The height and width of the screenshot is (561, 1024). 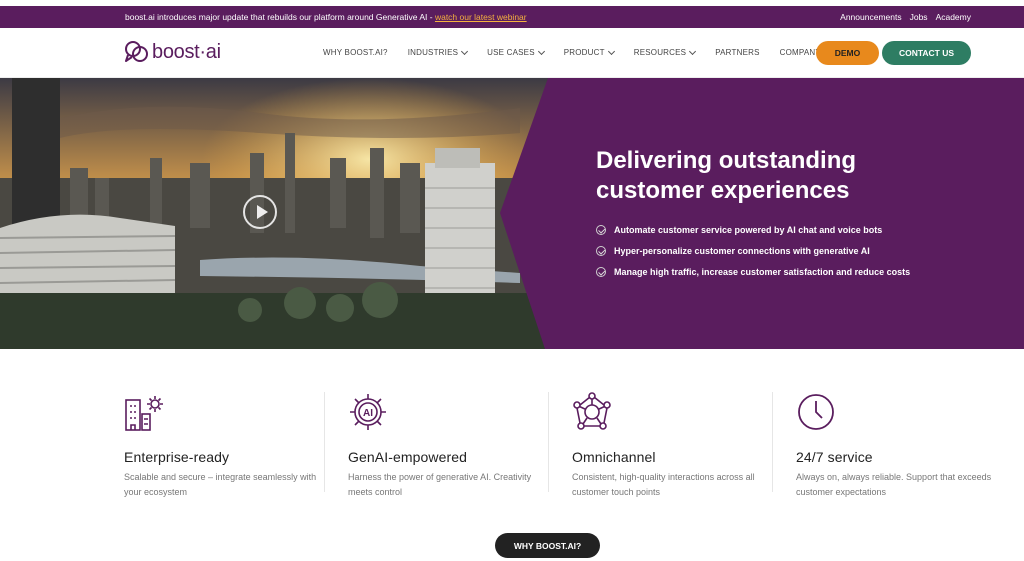 I want to click on announcements-link: Announcements, so click(x=870, y=17).